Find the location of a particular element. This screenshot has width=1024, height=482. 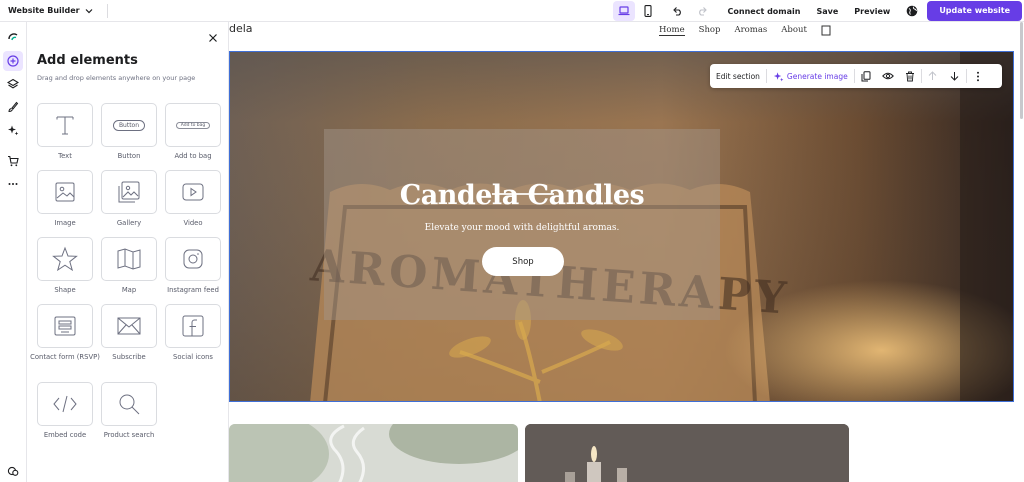

close-icon is located at coordinates (213, 38).